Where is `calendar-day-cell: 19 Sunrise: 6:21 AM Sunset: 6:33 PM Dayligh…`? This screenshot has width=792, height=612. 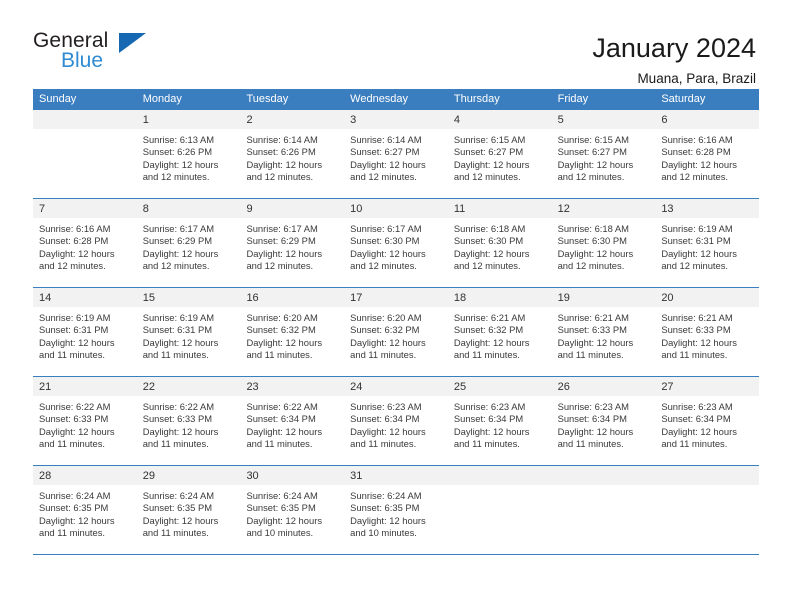 calendar-day-cell: 19 Sunrise: 6:21 AM Sunset: 6:33 PM Dayligh… is located at coordinates (603, 332).